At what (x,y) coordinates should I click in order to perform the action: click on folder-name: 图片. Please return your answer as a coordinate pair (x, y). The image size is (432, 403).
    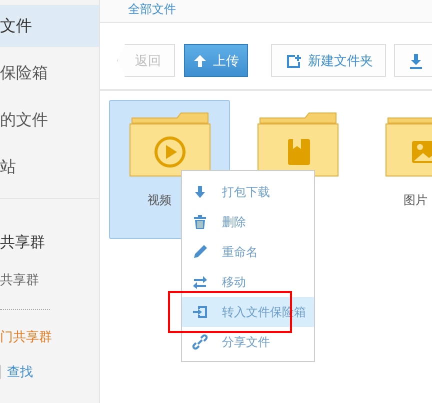
    Looking at the image, I should click on (416, 200).